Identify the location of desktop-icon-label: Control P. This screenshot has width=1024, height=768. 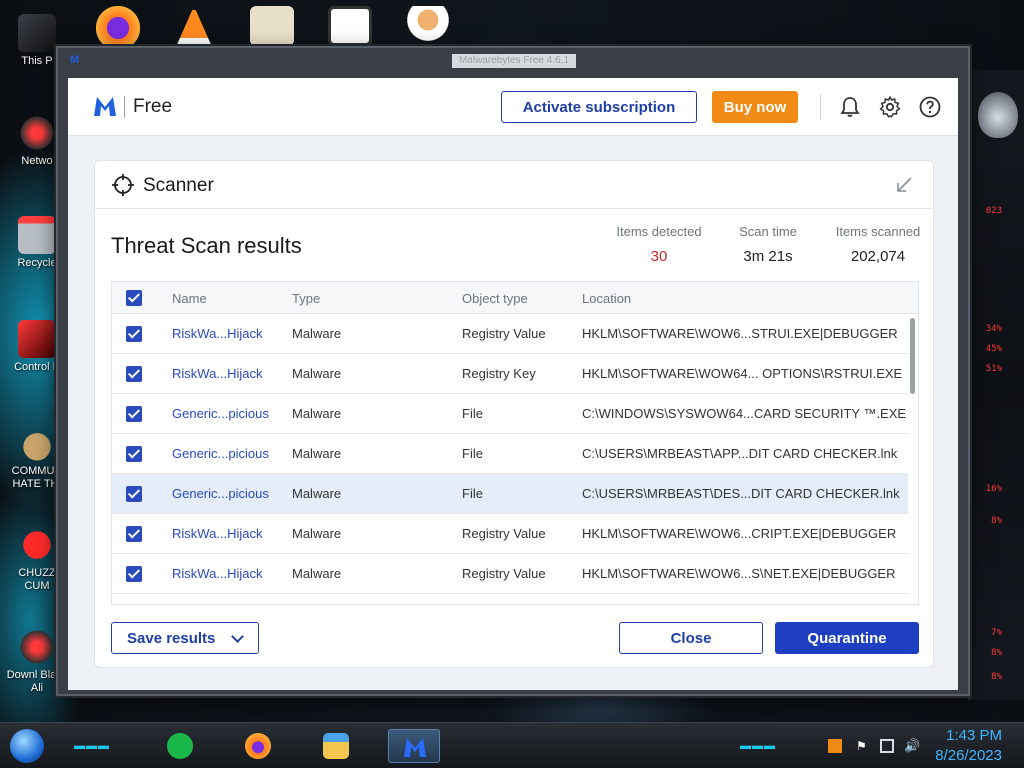
(37, 367).